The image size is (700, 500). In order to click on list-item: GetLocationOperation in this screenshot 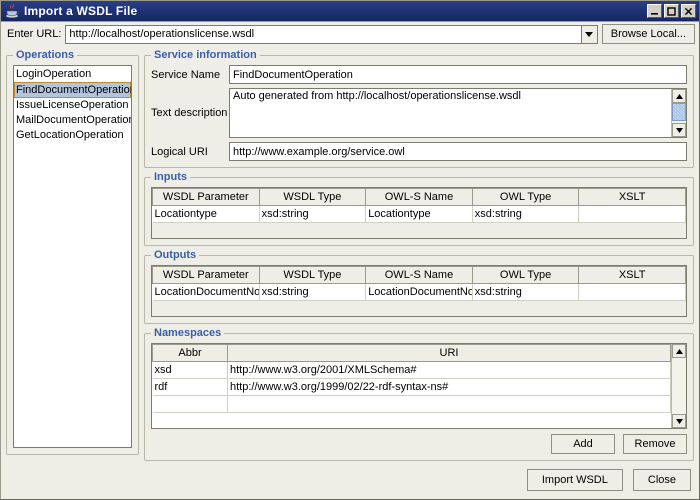, I will do `click(72, 135)`.